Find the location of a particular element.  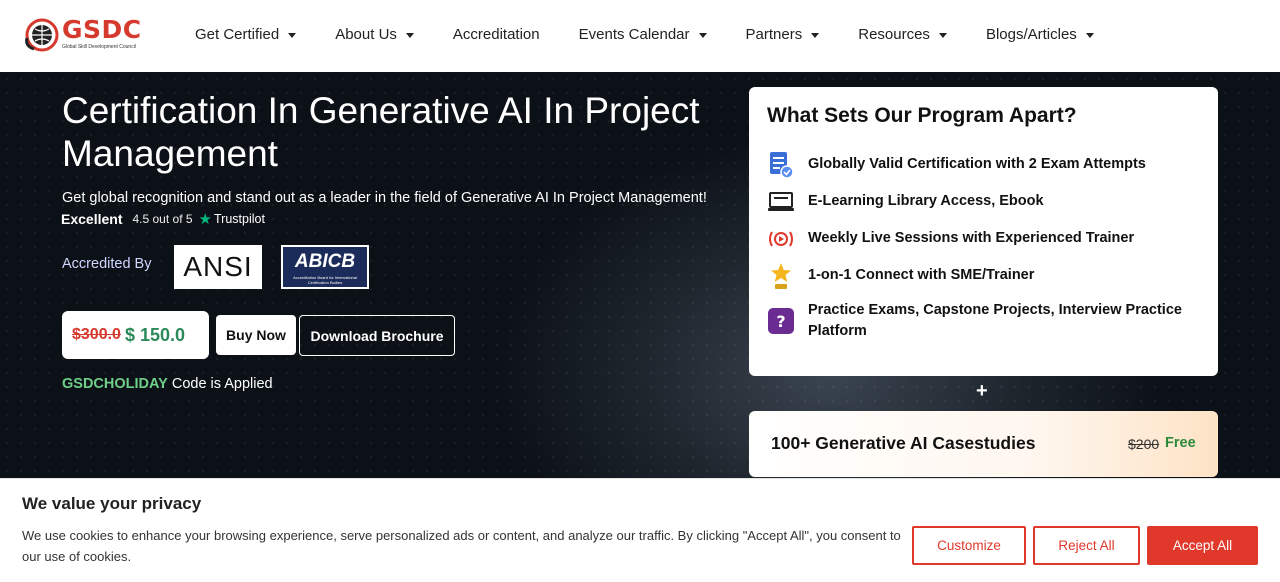

nav-partners: Partners is located at coordinates (783, 35).